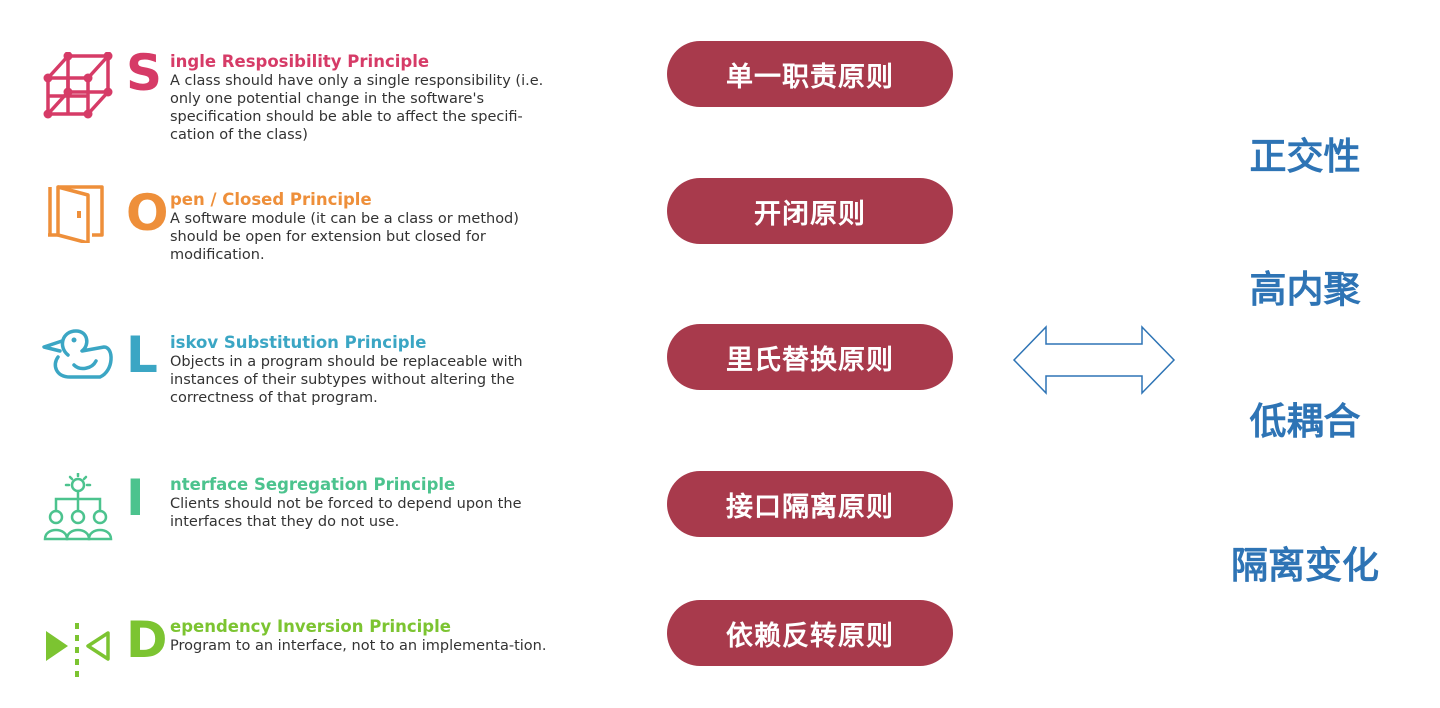  Describe the element at coordinates (298, 342) in the screenshot. I see `principle-title: iskov Substitution Principle` at that location.